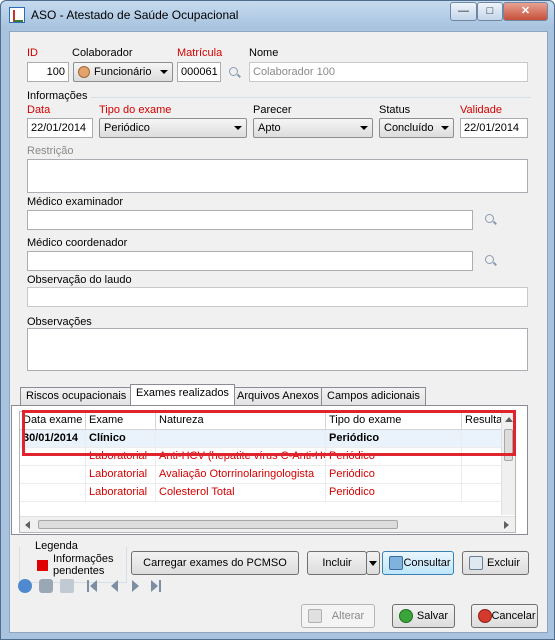  Describe the element at coordinates (395, 110) in the screenshot. I see `status-label: Status` at that location.